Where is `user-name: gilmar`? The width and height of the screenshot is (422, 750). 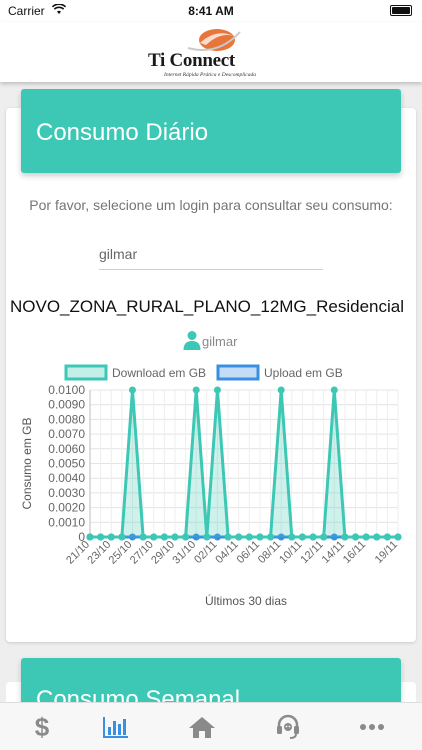
user-name: gilmar is located at coordinates (220, 341).